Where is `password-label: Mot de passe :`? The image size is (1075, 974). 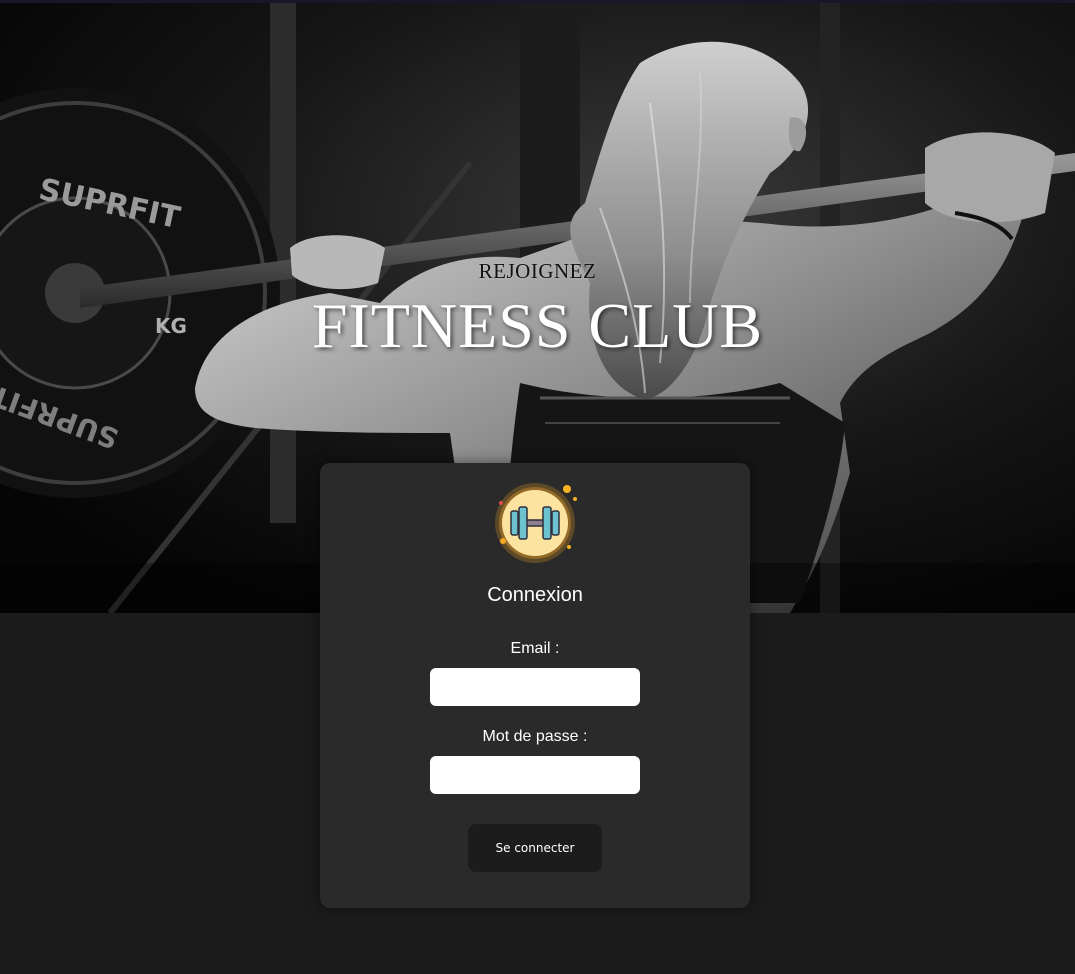
password-label: Mot de passe : is located at coordinates (535, 736).